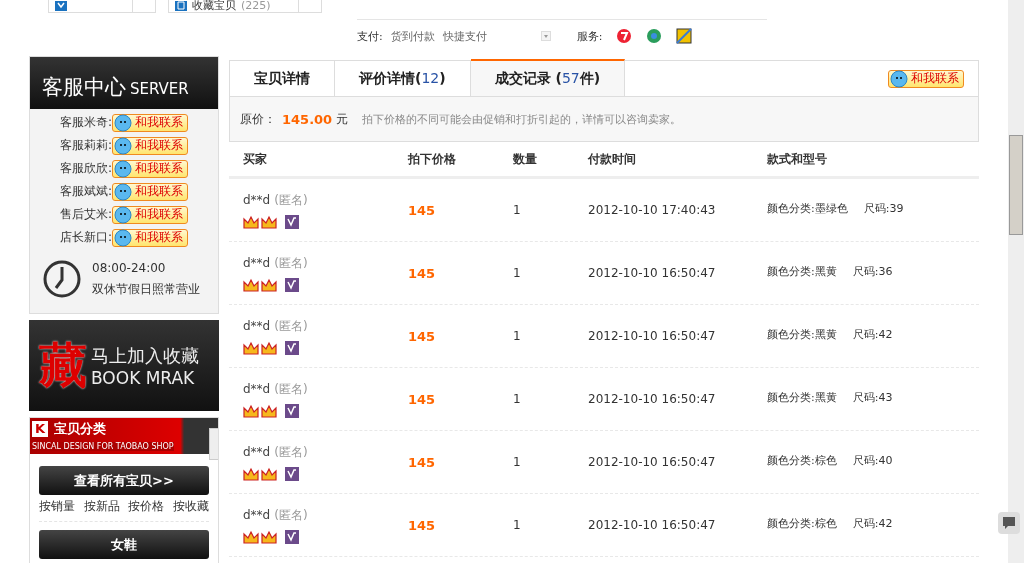 The image size is (1024, 563). I want to click on category-title: 宝贝分类, so click(80, 429).